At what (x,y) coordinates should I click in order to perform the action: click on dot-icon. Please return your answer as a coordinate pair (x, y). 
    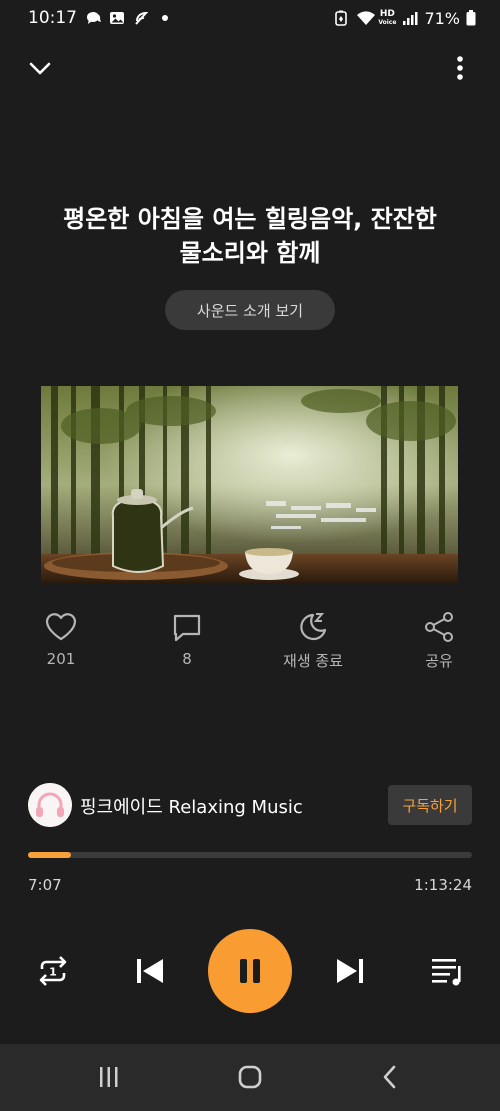
    Looking at the image, I should click on (165, 18).